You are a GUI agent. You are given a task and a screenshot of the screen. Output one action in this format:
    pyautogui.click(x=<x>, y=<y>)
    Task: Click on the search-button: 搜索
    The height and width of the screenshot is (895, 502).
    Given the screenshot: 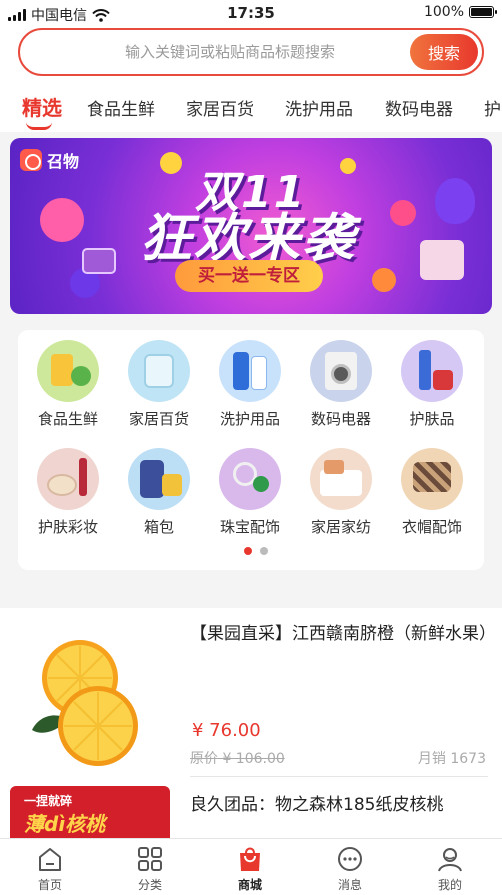 What is the action you would take?
    pyautogui.click(x=444, y=52)
    